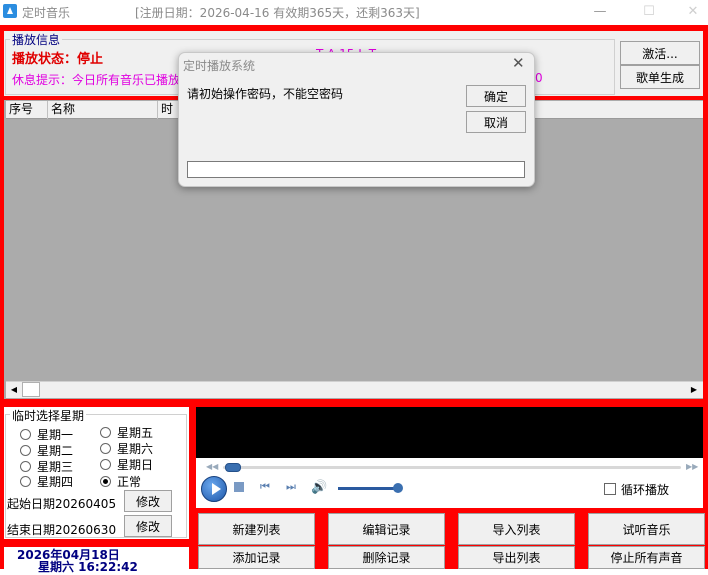 The height and width of the screenshot is (575, 708). What do you see at coordinates (129, 482) in the screenshot?
I see `radio-label: 正常` at bounding box center [129, 482].